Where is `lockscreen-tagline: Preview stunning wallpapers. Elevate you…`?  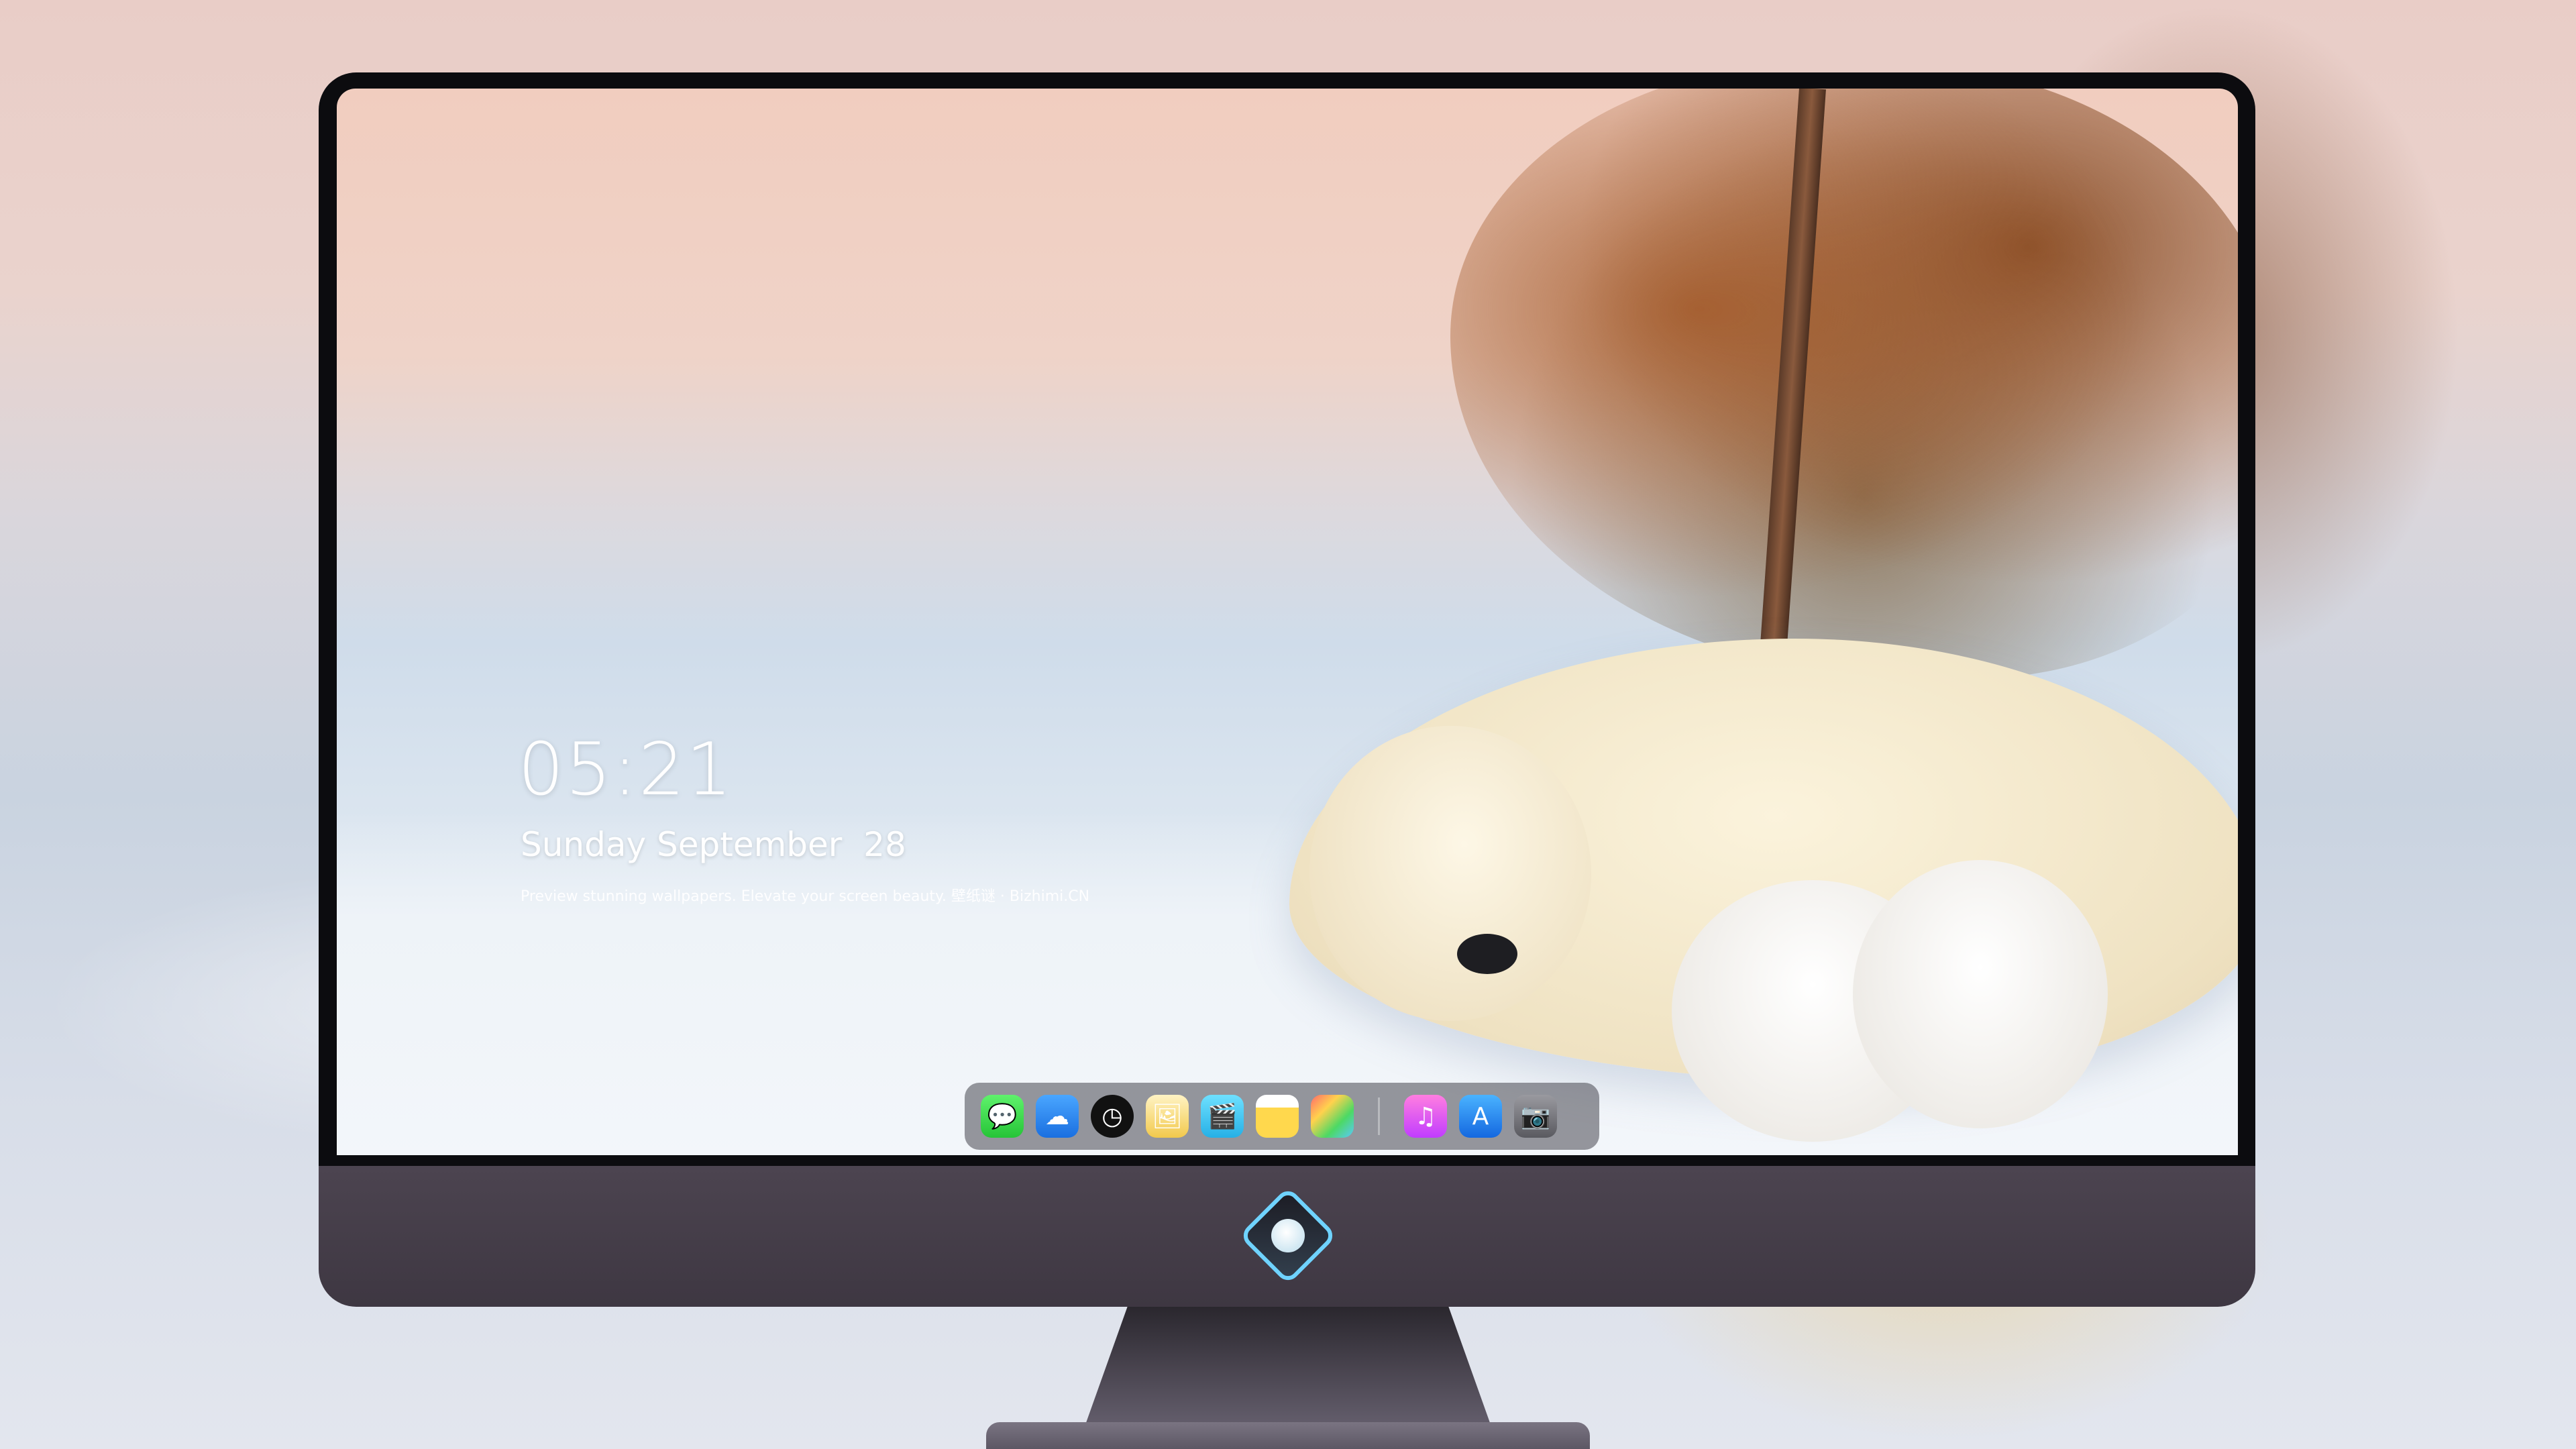 lockscreen-tagline: Preview stunning wallpapers. Elevate you… is located at coordinates (805, 896).